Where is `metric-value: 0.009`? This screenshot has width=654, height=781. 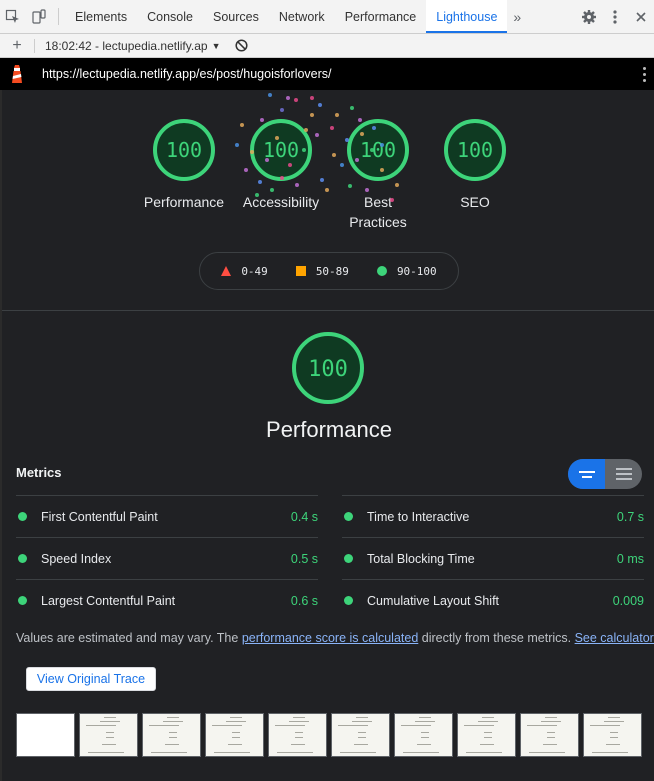
metric-value: 0.009 is located at coordinates (628, 600).